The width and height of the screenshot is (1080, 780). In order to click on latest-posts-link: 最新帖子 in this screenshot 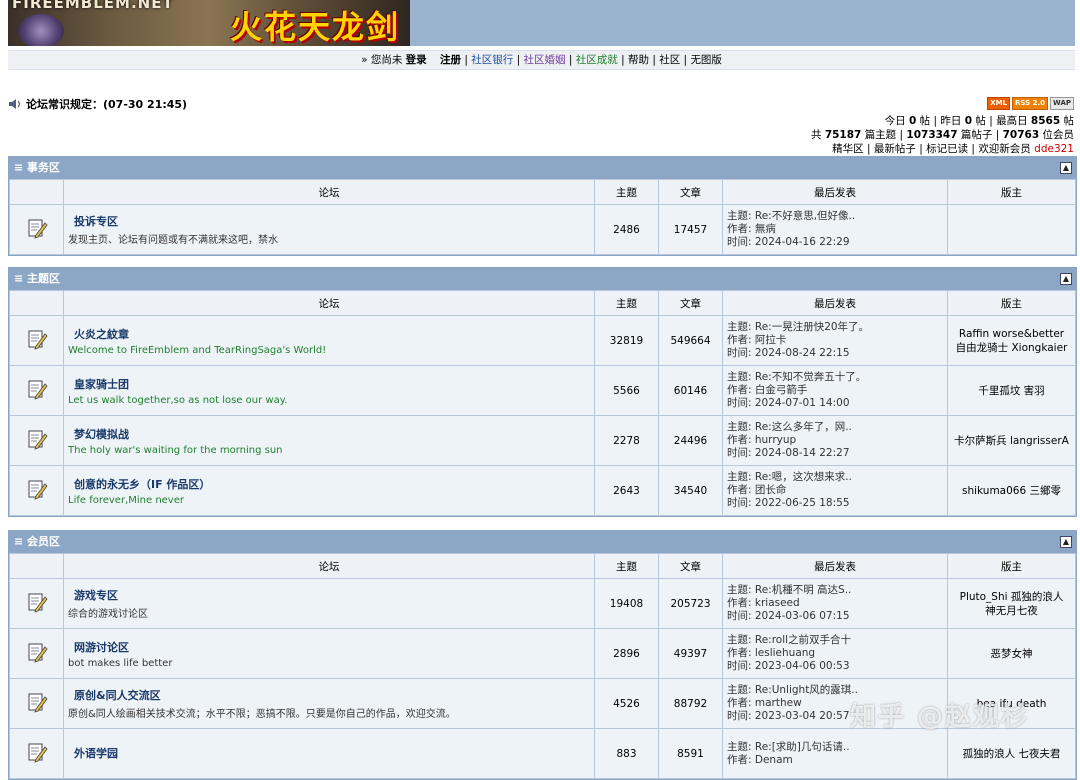, I will do `click(895, 149)`.